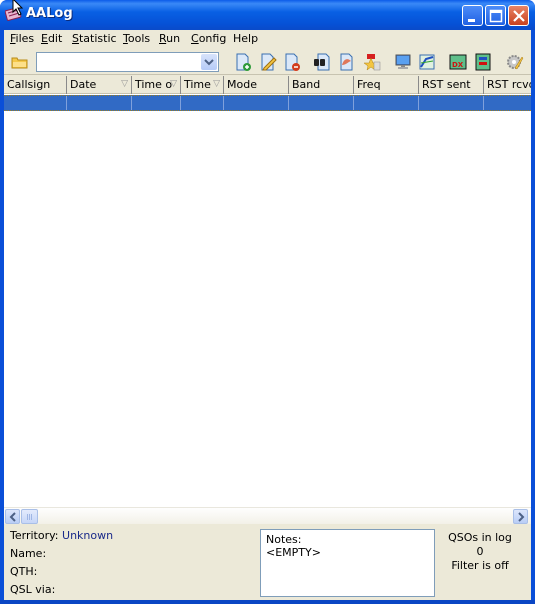  I want to click on band-map-icon, so click(427, 62).